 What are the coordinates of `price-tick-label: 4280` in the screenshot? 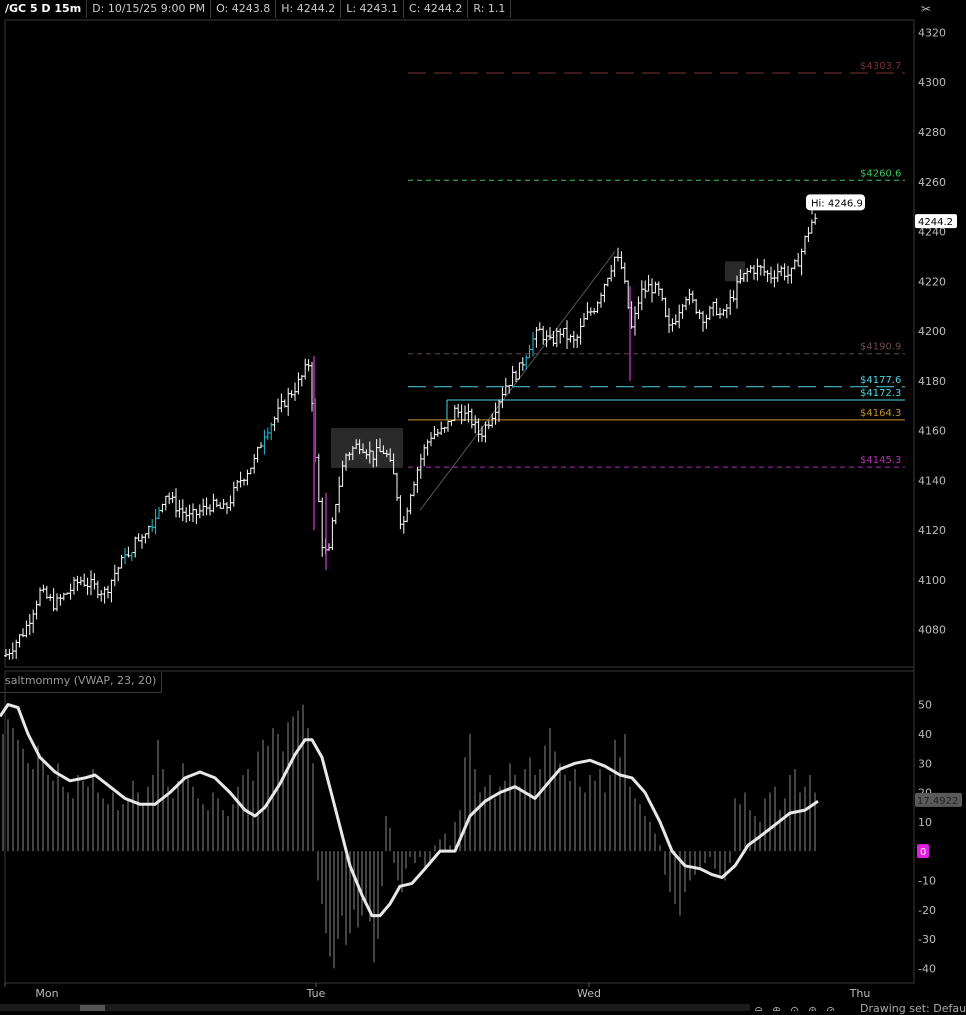 It's located at (932, 132).